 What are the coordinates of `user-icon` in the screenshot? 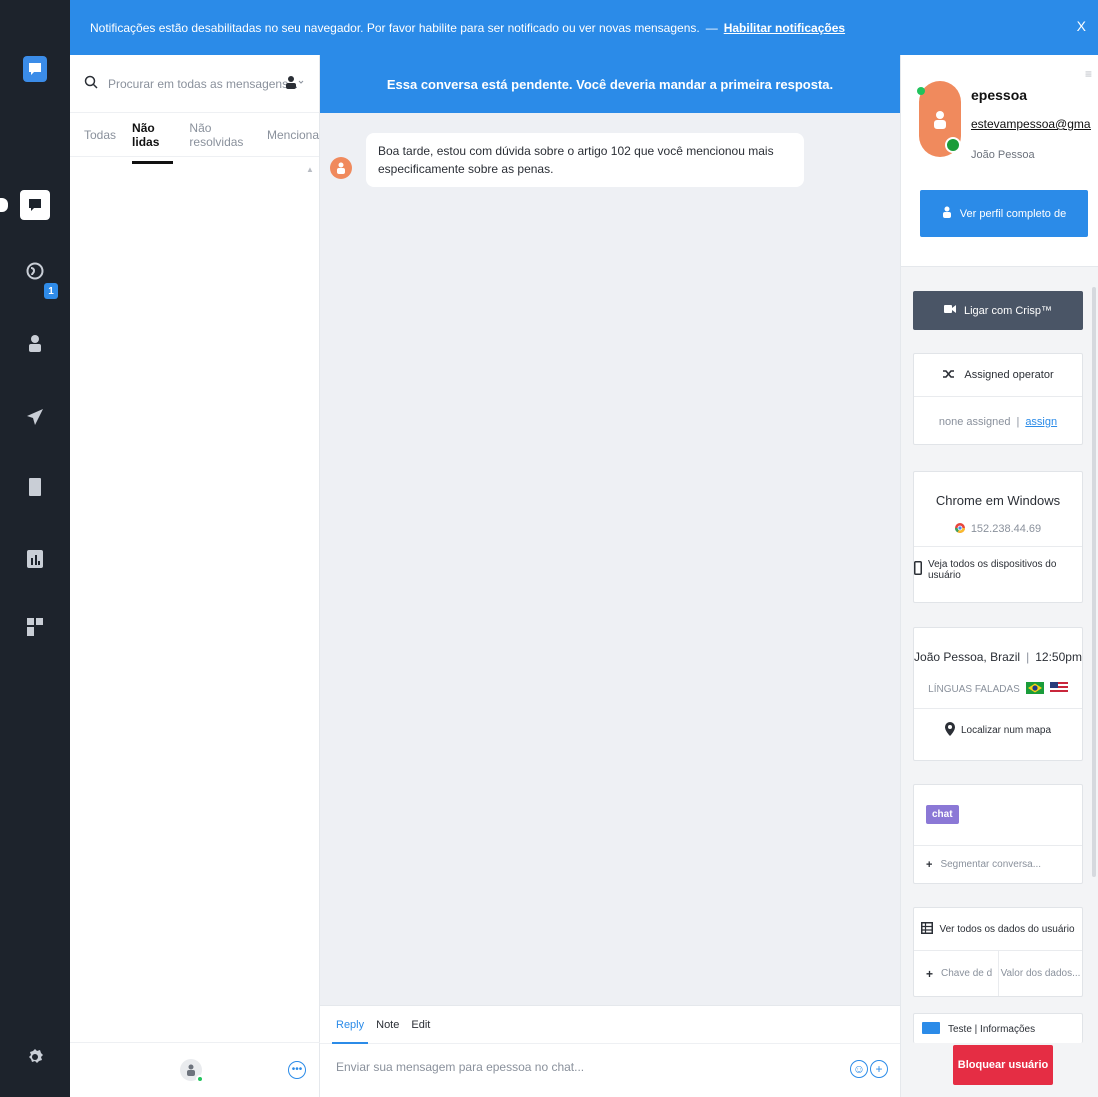 It's located at (947, 213).